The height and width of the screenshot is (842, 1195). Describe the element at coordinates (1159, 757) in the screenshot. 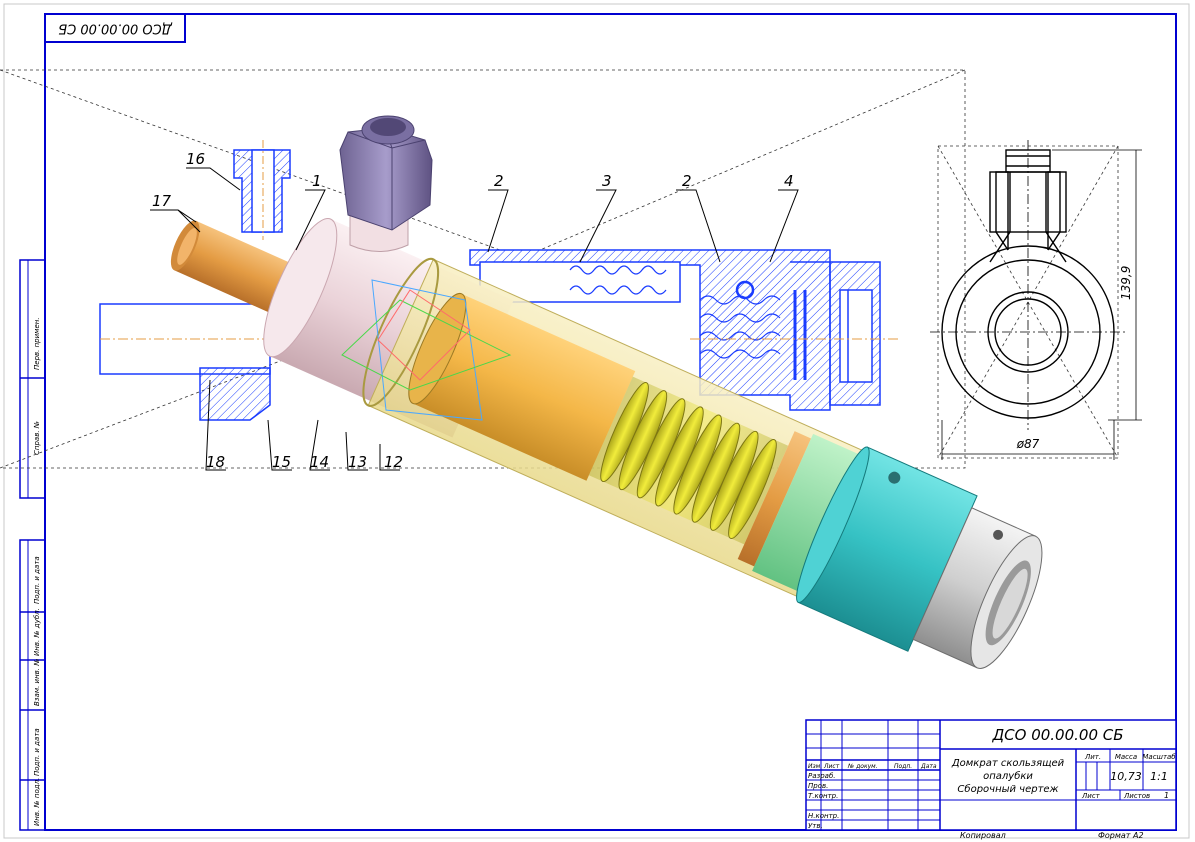

I see `col-scale-label: Масштаб` at that location.